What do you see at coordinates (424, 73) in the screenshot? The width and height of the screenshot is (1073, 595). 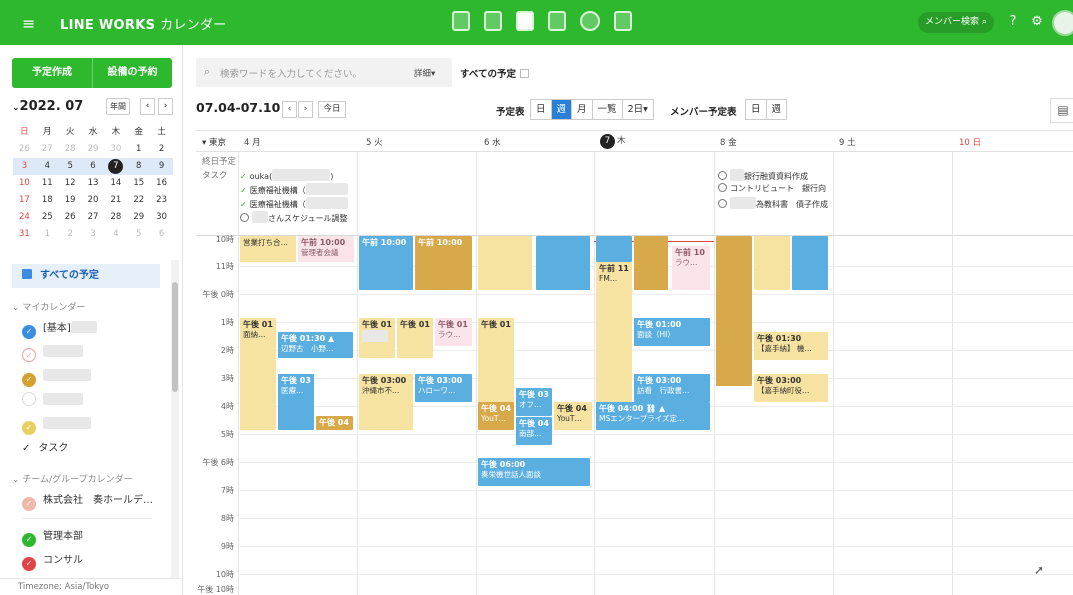 I see `search-detail-button: 詳細▾` at bounding box center [424, 73].